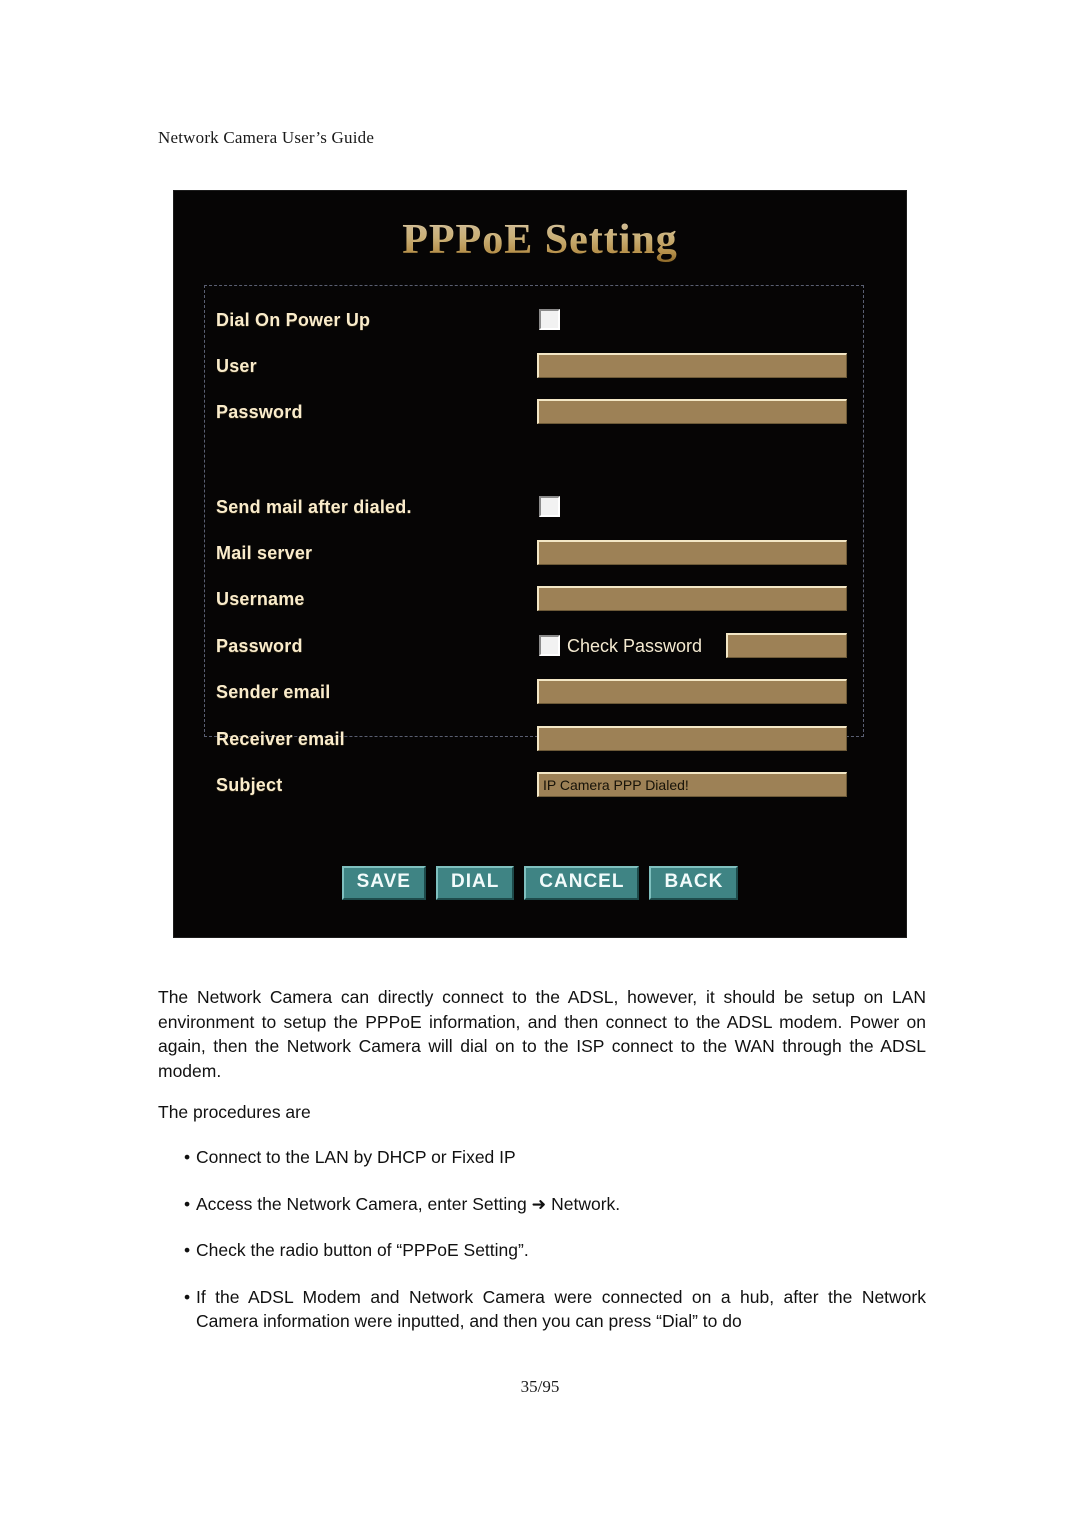 This screenshot has height=1528, width=1080. I want to click on document-header: Network Camera User’s Guide, so click(266, 137).